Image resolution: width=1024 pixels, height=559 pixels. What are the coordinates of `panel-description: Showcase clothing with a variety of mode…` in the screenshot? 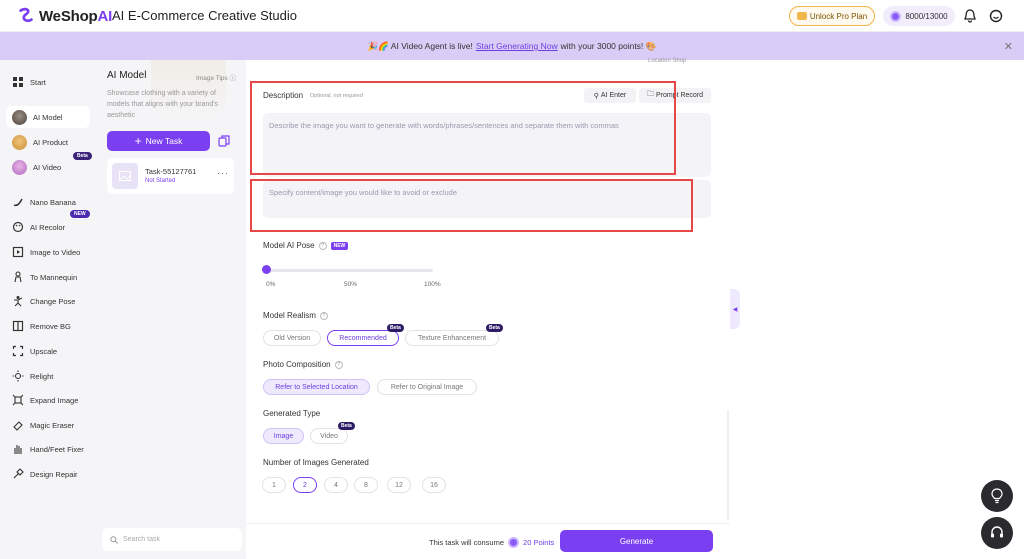 It's located at (163, 104).